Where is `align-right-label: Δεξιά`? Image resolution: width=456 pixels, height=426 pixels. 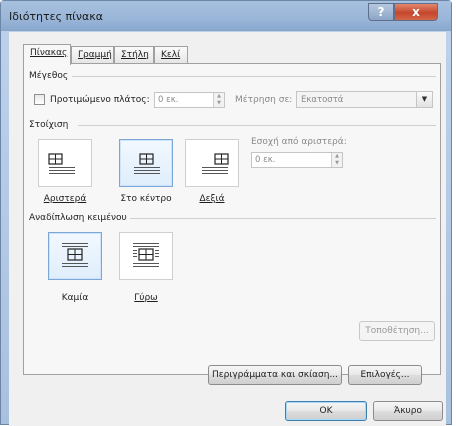
align-right-label: Δεξιά is located at coordinates (212, 199).